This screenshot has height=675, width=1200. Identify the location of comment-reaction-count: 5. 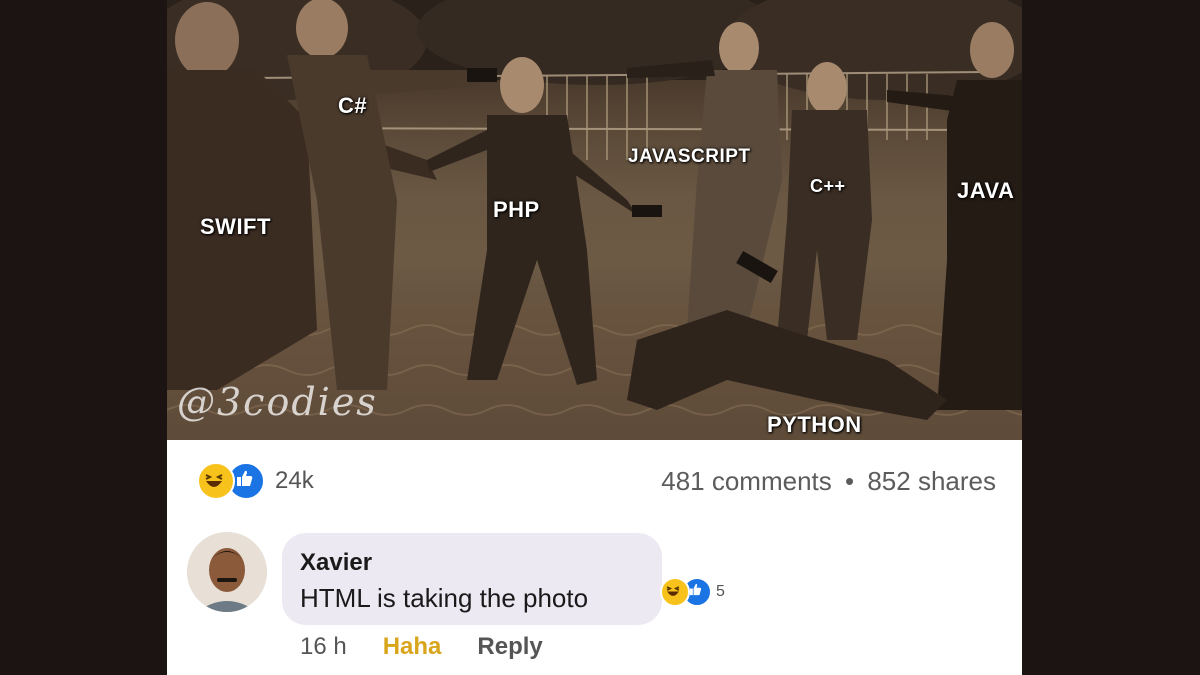
(720, 591).